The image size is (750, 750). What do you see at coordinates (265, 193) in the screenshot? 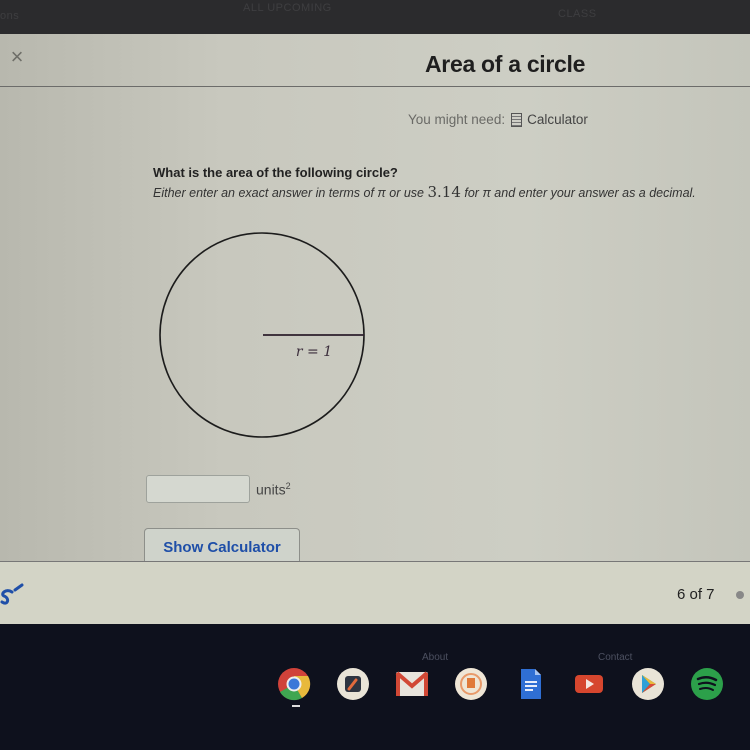
I see `instruction-text: Either enter an exact answer in terms of` at bounding box center [265, 193].